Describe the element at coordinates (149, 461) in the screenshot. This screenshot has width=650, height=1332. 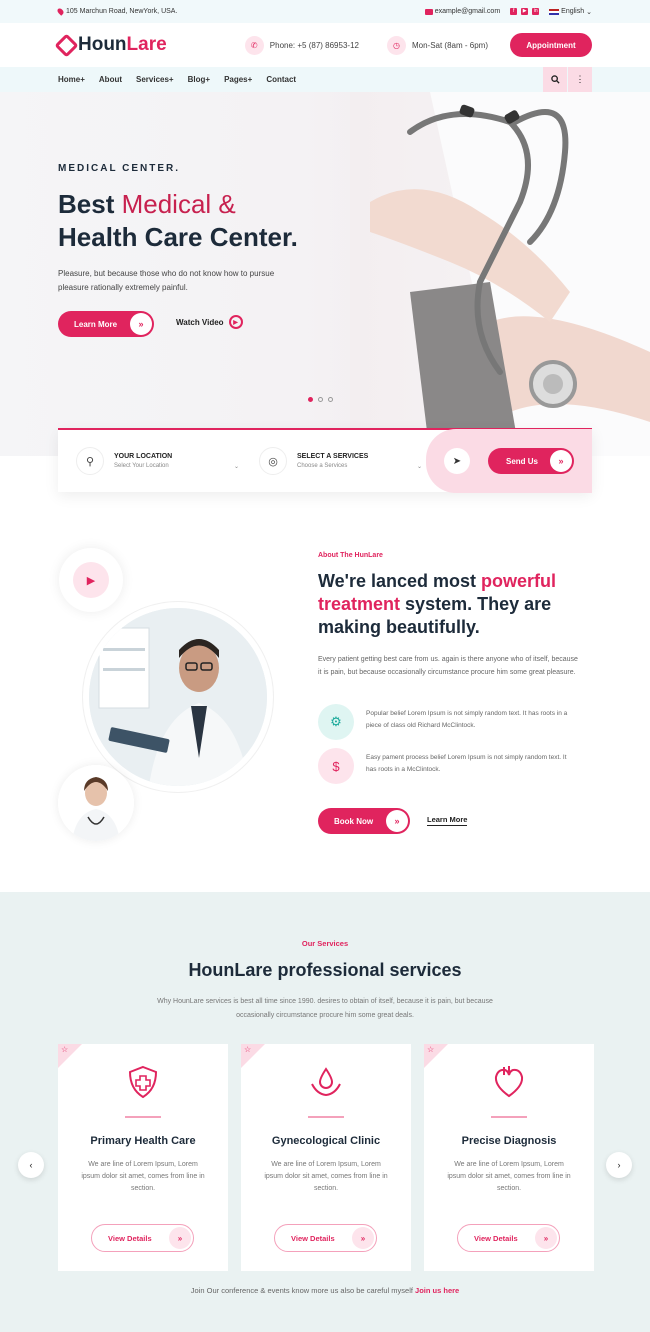
I see `location-select: ⚲ YOUR LOCATION Select Your Location ⌄` at that location.